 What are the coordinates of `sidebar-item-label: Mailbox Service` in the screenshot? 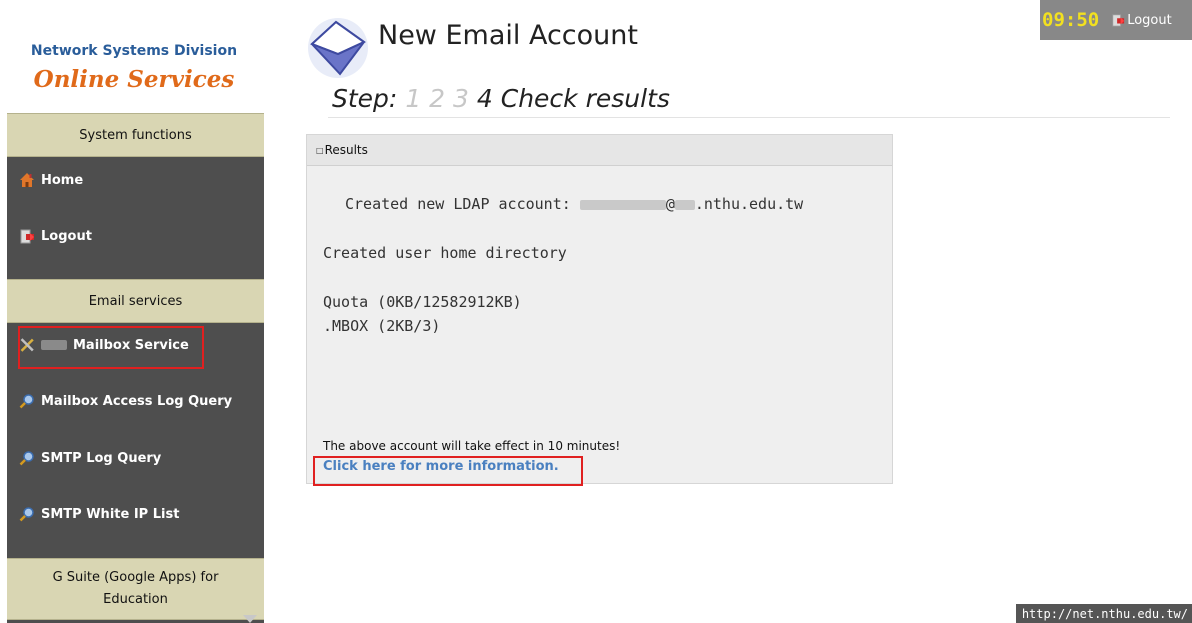 It's located at (131, 345).